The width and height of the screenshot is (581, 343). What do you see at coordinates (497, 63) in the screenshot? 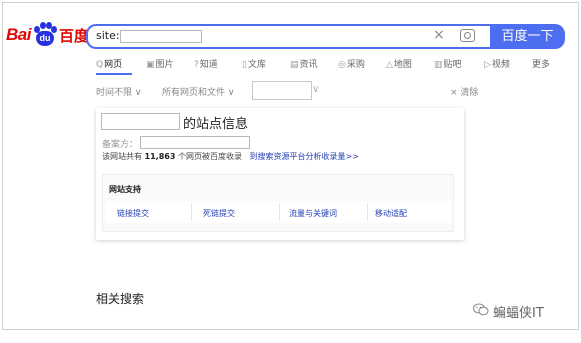
I see `tab-video: ▷视频` at bounding box center [497, 63].